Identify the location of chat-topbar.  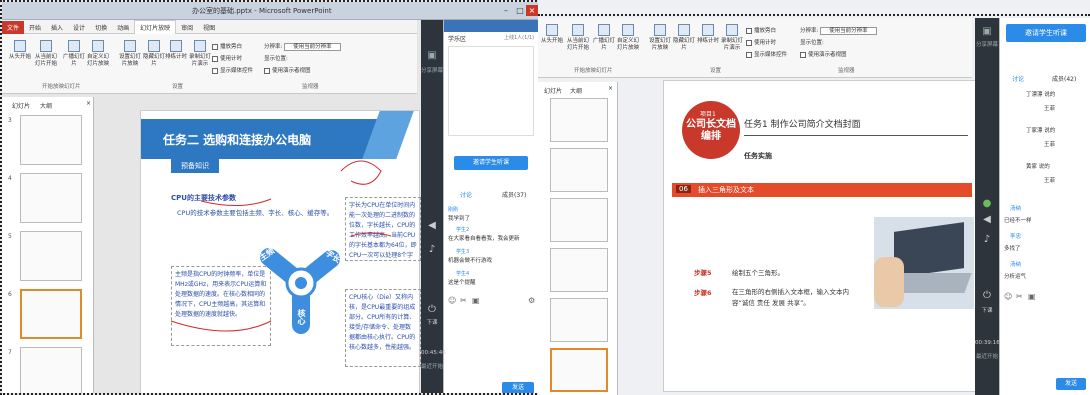
(491, 26).